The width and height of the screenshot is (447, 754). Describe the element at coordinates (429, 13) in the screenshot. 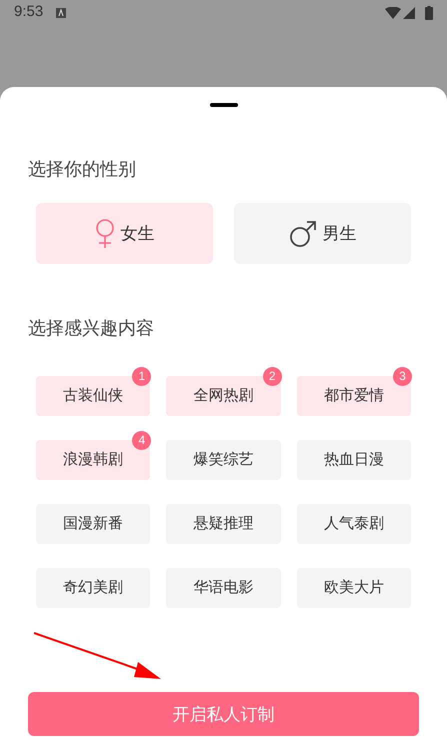

I see `battery-icon` at that location.